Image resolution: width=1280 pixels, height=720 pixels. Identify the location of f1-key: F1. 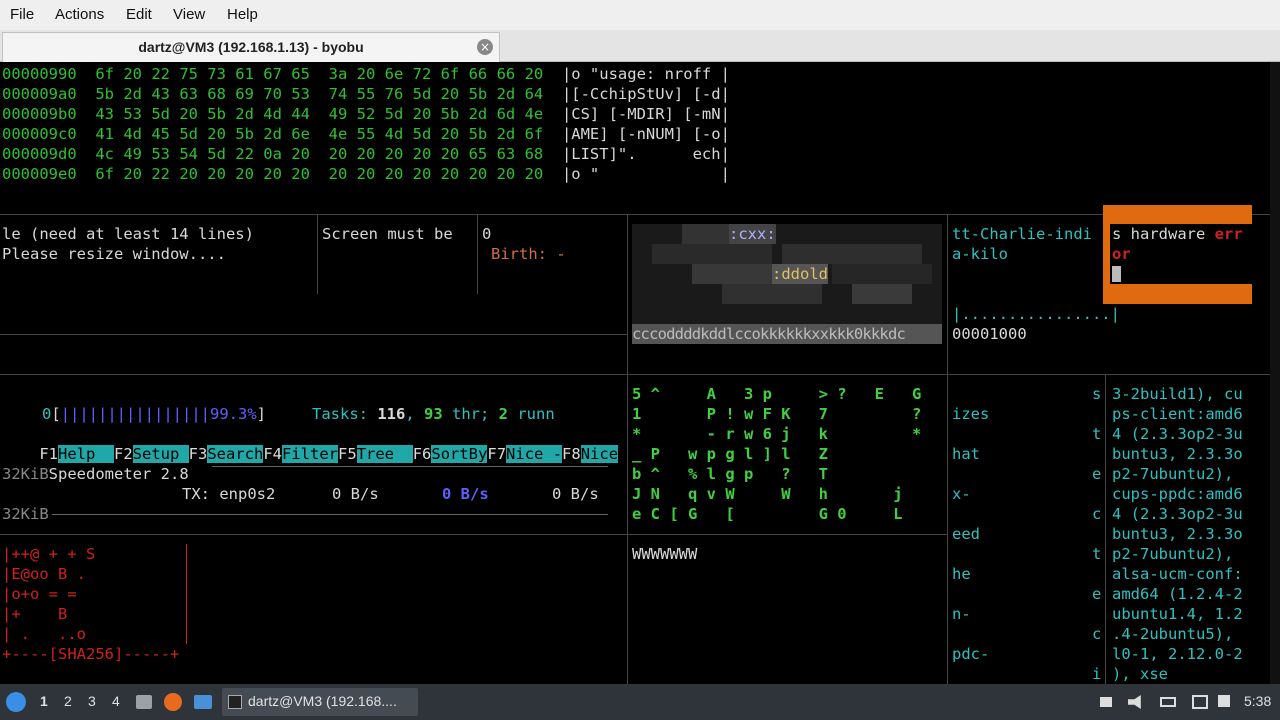
(48, 454).